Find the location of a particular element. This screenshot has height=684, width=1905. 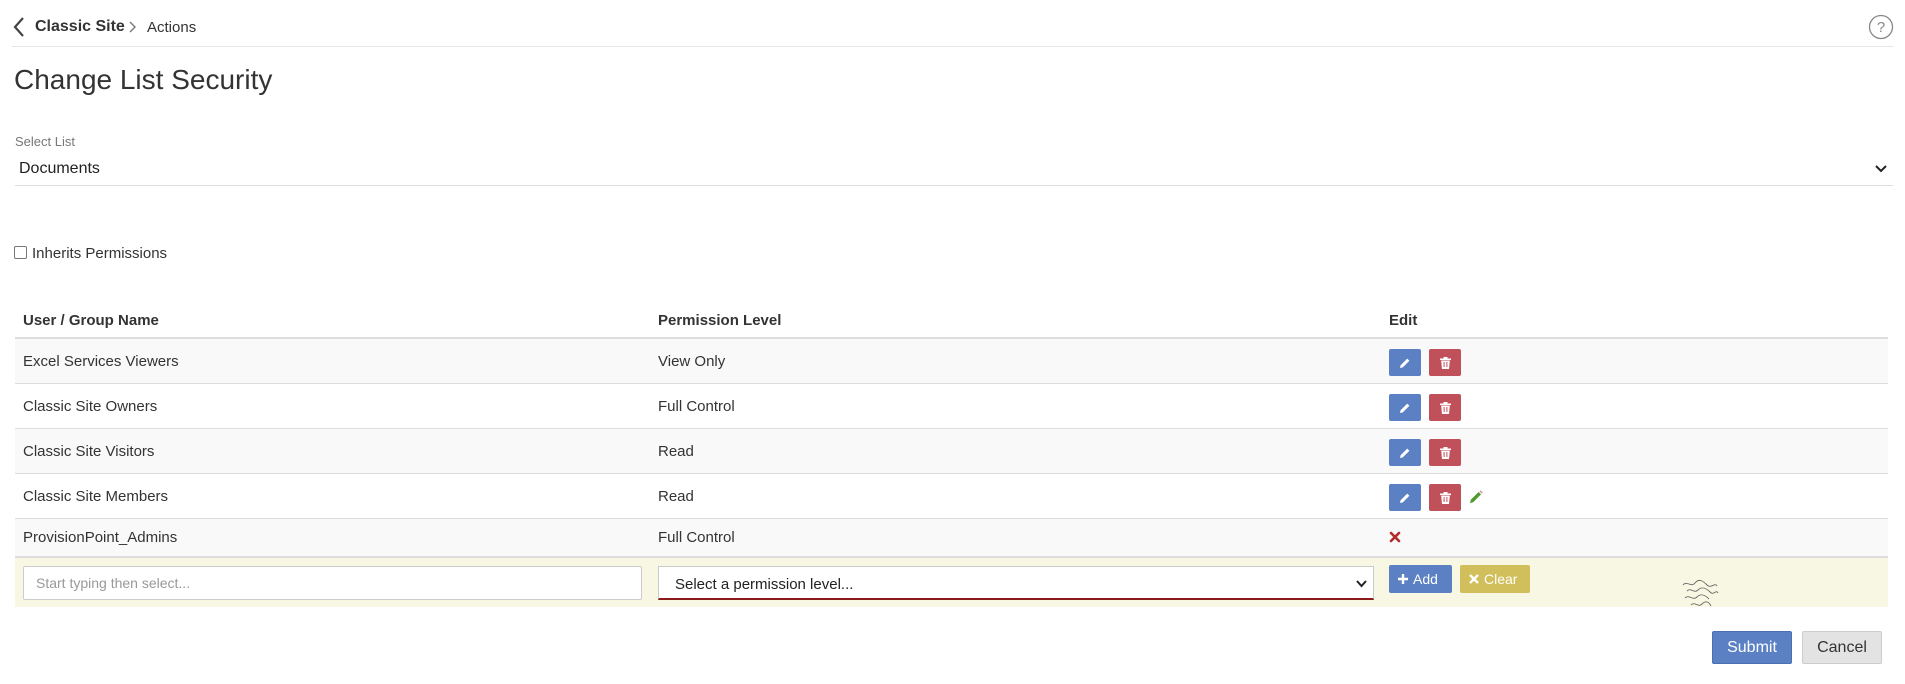

cancel-button: Cancel is located at coordinates (1842, 647).